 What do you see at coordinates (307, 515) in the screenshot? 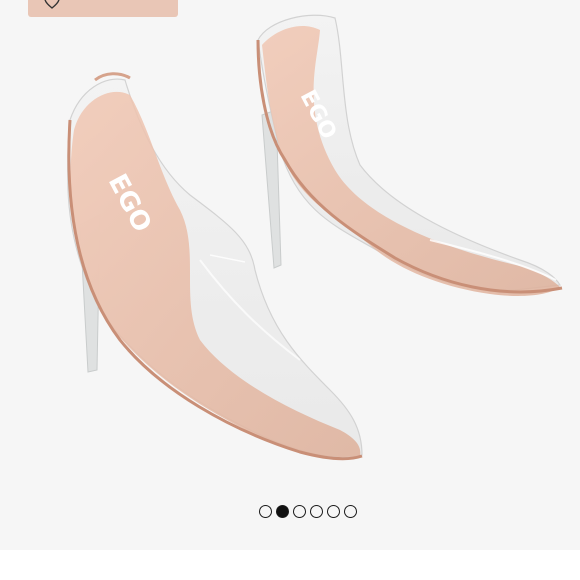
I see `carousel-indicator` at bounding box center [307, 515].